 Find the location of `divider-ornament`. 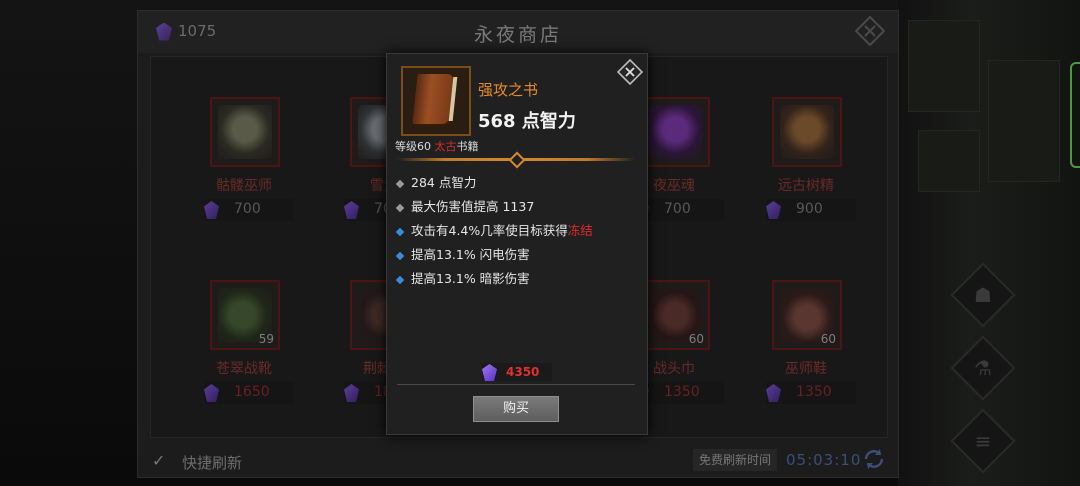

divider-ornament is located at coordinates (517, 160).